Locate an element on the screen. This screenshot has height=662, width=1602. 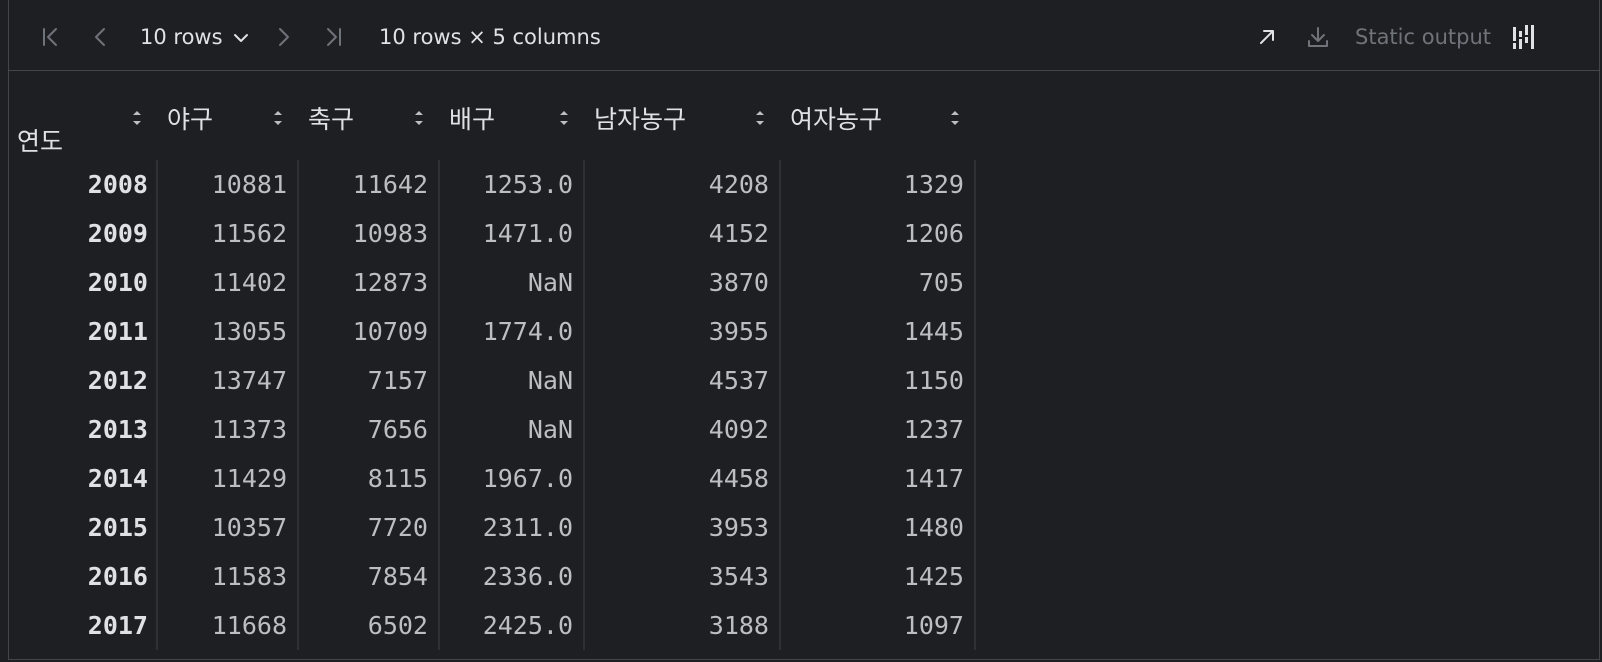
table-cell: 13747 is located at coordinates (228, 380).